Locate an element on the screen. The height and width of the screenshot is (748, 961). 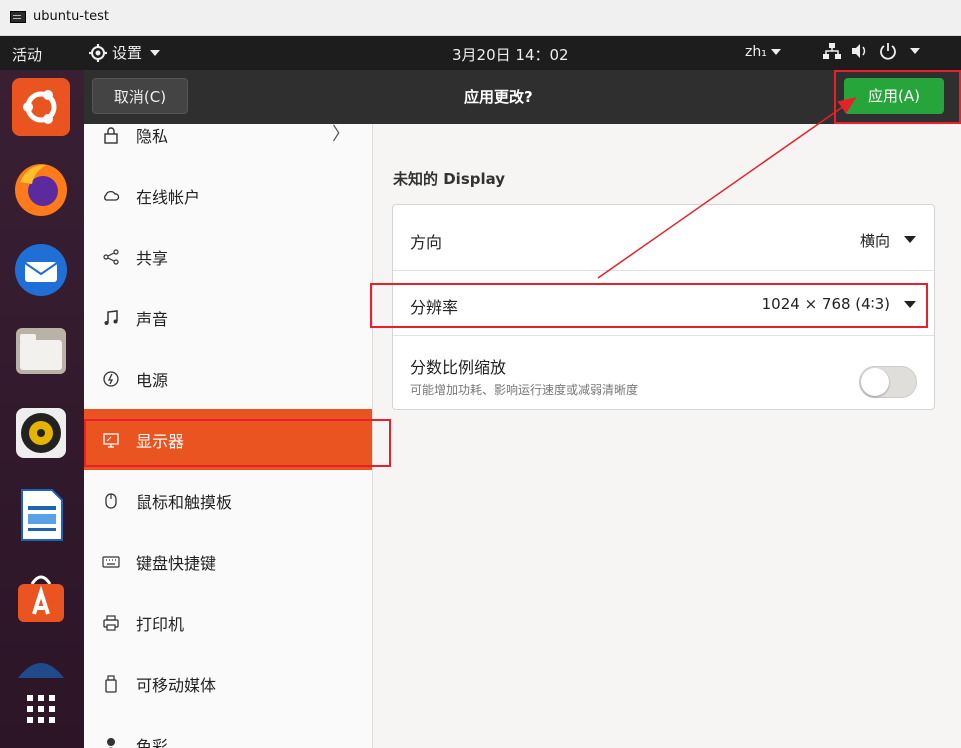
sidebar-item-sound: 声音 is located at coordinates (228, 317).